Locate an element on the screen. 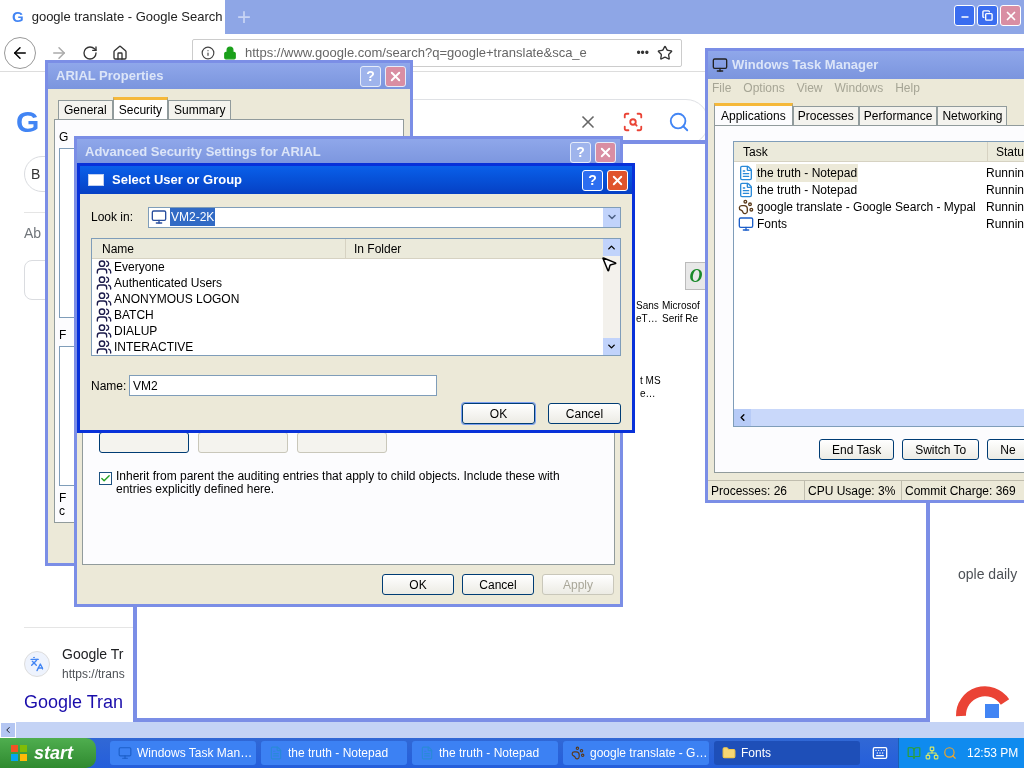 This screenshot has height=768, width=1024. look-in-dropdown: VM2-2K is located at coordinates (384, 217).